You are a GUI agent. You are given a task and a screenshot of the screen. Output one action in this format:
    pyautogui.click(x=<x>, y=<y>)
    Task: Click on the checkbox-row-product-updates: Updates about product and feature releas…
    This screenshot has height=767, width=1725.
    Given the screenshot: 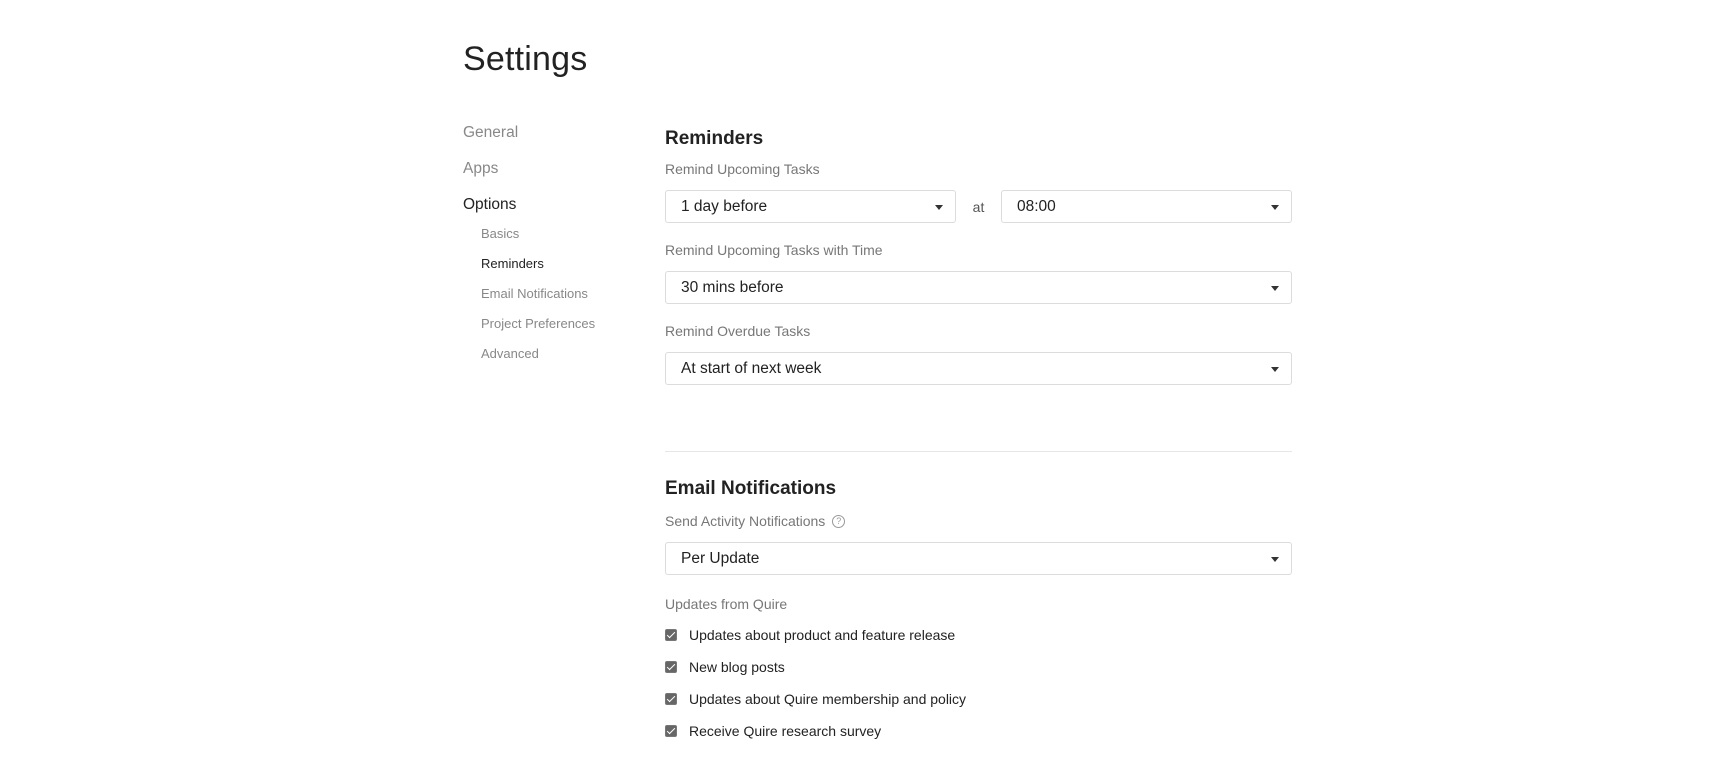 What is the action you would take?
    pyautogui.click(x=978, y=635)
    